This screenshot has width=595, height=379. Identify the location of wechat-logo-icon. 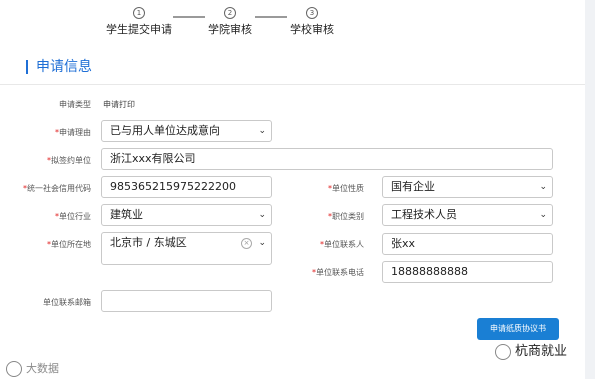
(503, 351).